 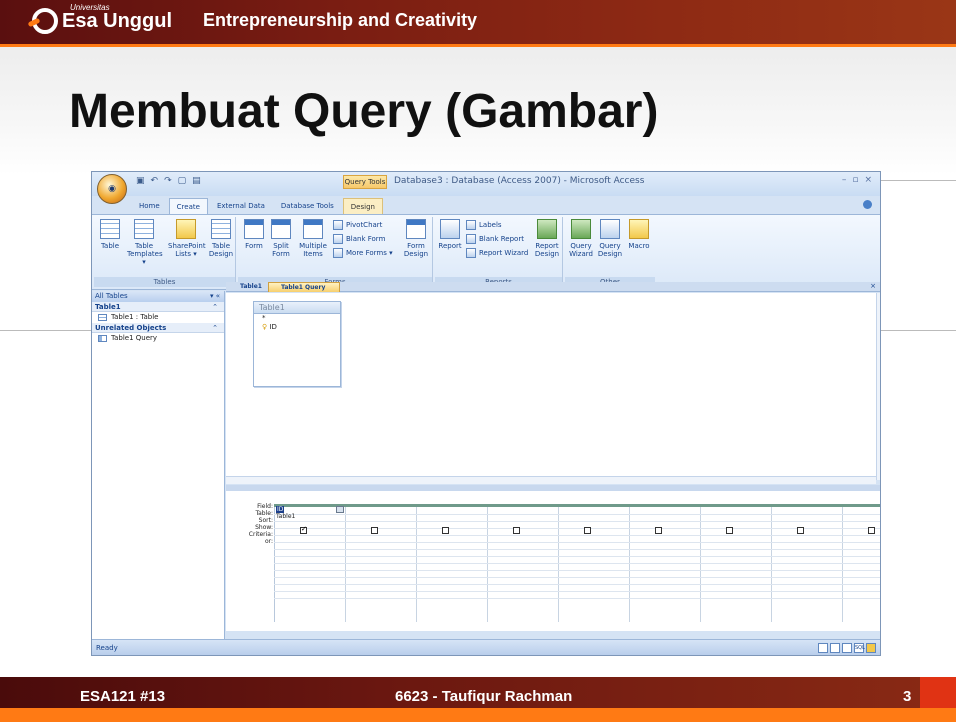 I want to click on more-forms-icon, so click(x=338, y=253).